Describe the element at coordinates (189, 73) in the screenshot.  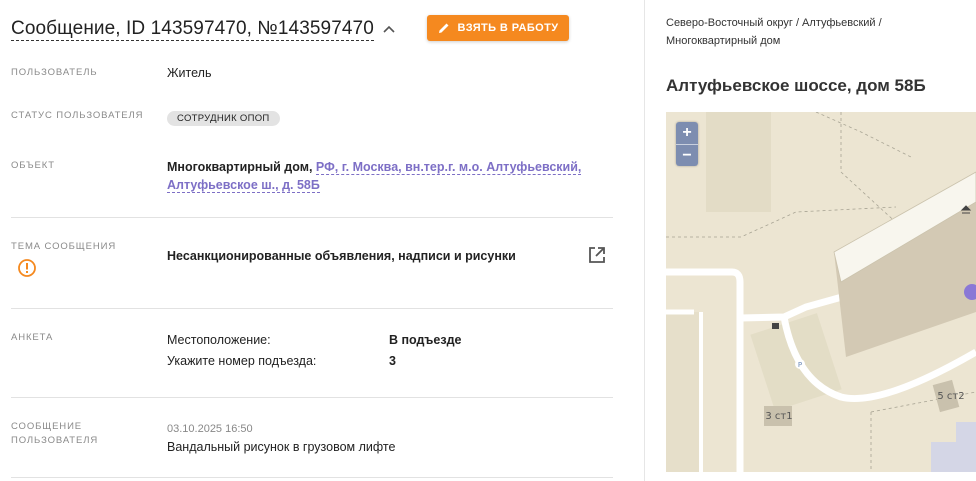
I see `field-value: Житель` at that location.